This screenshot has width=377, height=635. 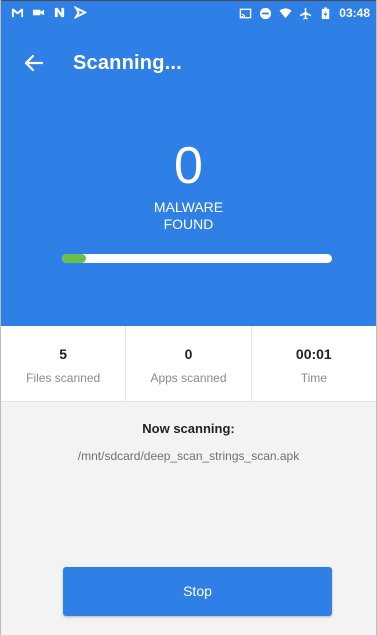 What do you see at coordinates (74, 258) in the screenshot?
I see `scan-progress-fill` at bounding box center [74, 258].